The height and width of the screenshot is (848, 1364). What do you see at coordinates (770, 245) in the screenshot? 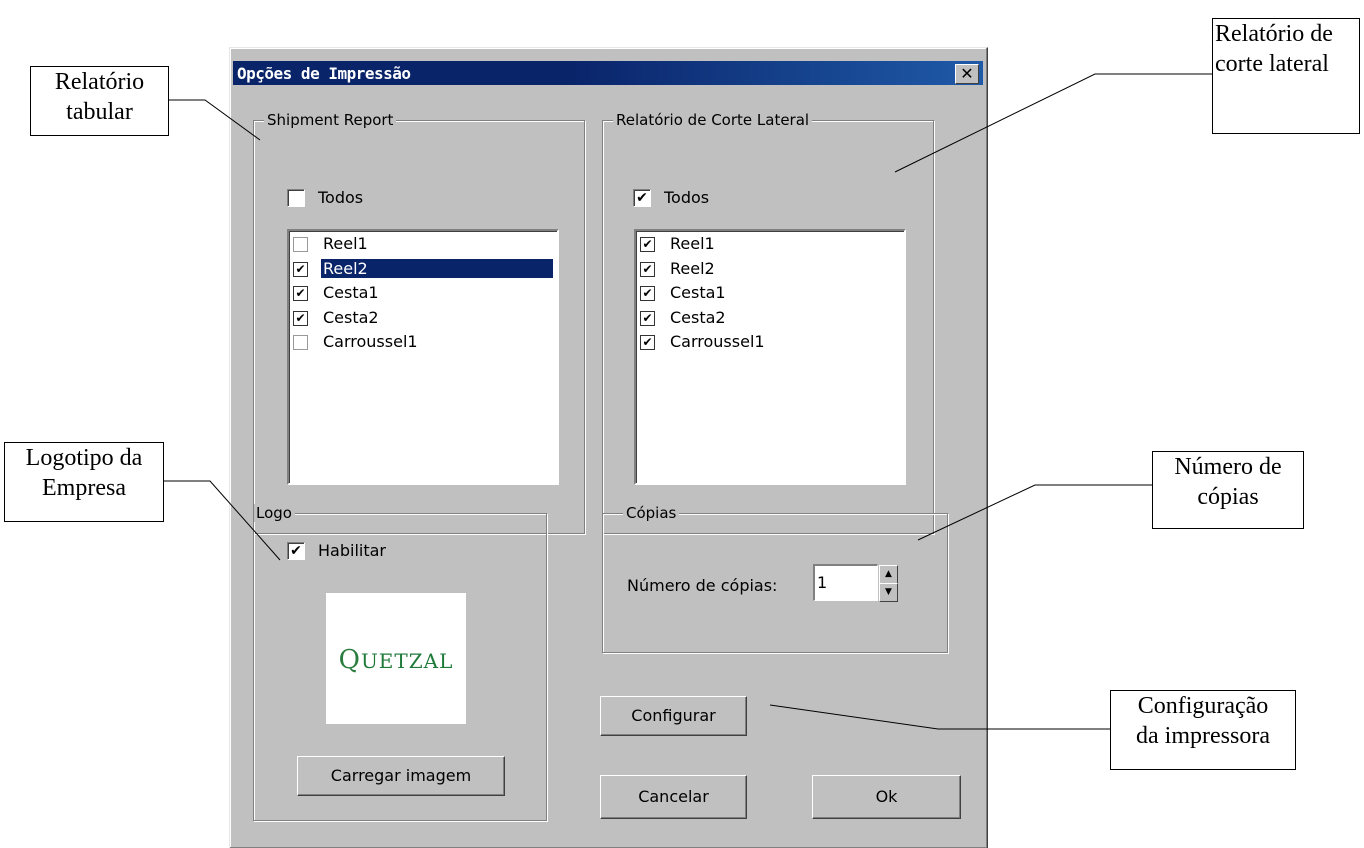
I see `side-cut-list-item: ✔ Reel1` at bounding box center [770, 245].